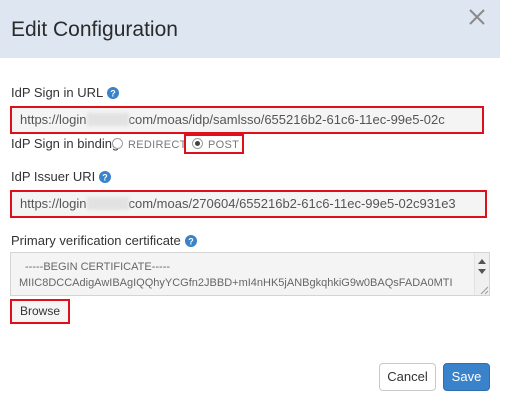 The width and height of the screenshot is (523, 402). I want to click on certificate-label: Primary verification certificate?, so click(104, 240).